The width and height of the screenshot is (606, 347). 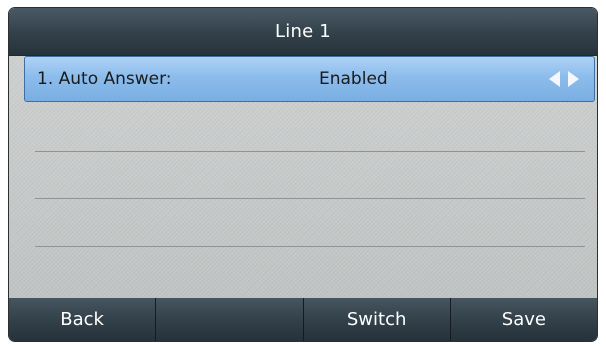 I want to click on softkey-bar: Back Switch Save, so click(x=303, y=319).